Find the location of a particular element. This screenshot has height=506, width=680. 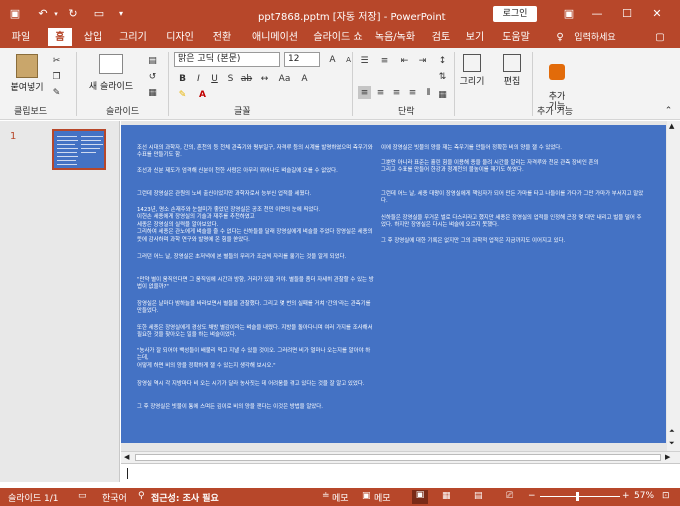

change-case-icon: Aa is located at coordinates (284, 78).